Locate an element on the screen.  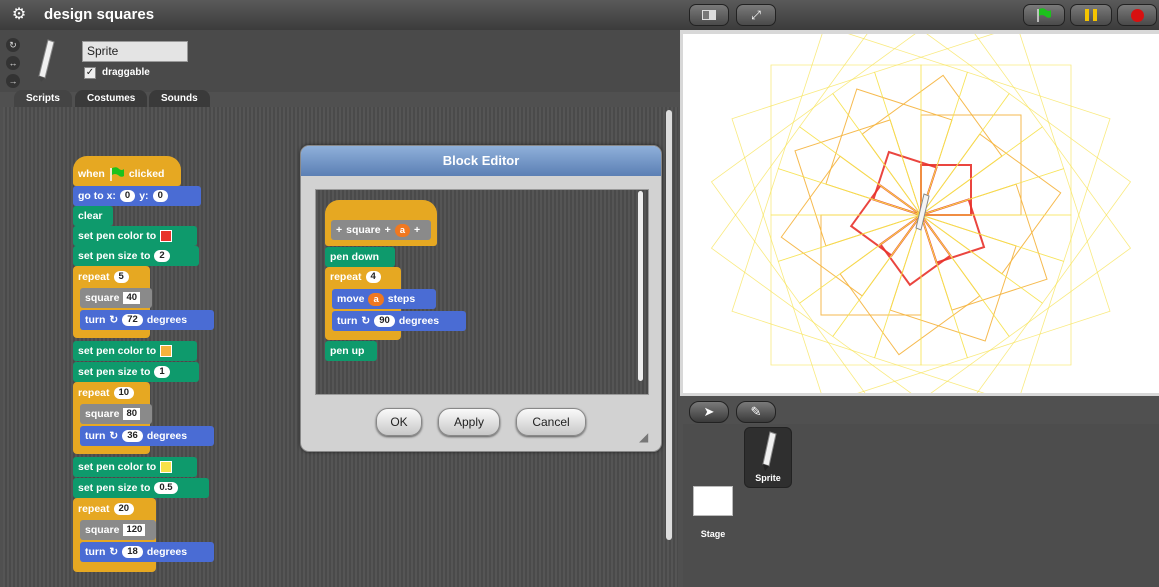
square-call-block-2: square 80 is located at coordinates (116, 414).